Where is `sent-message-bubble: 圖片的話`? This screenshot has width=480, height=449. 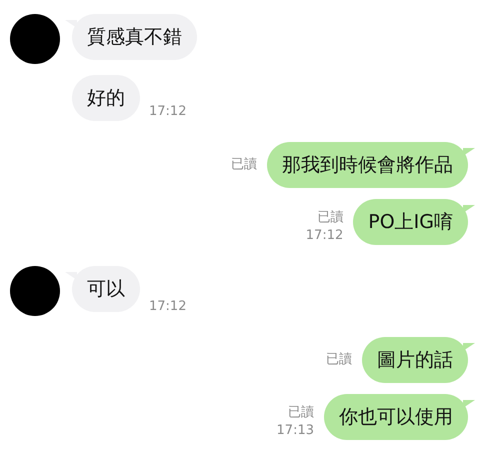
sent-message-bubble: 圖片的話 is located at coordinates (415, 360).